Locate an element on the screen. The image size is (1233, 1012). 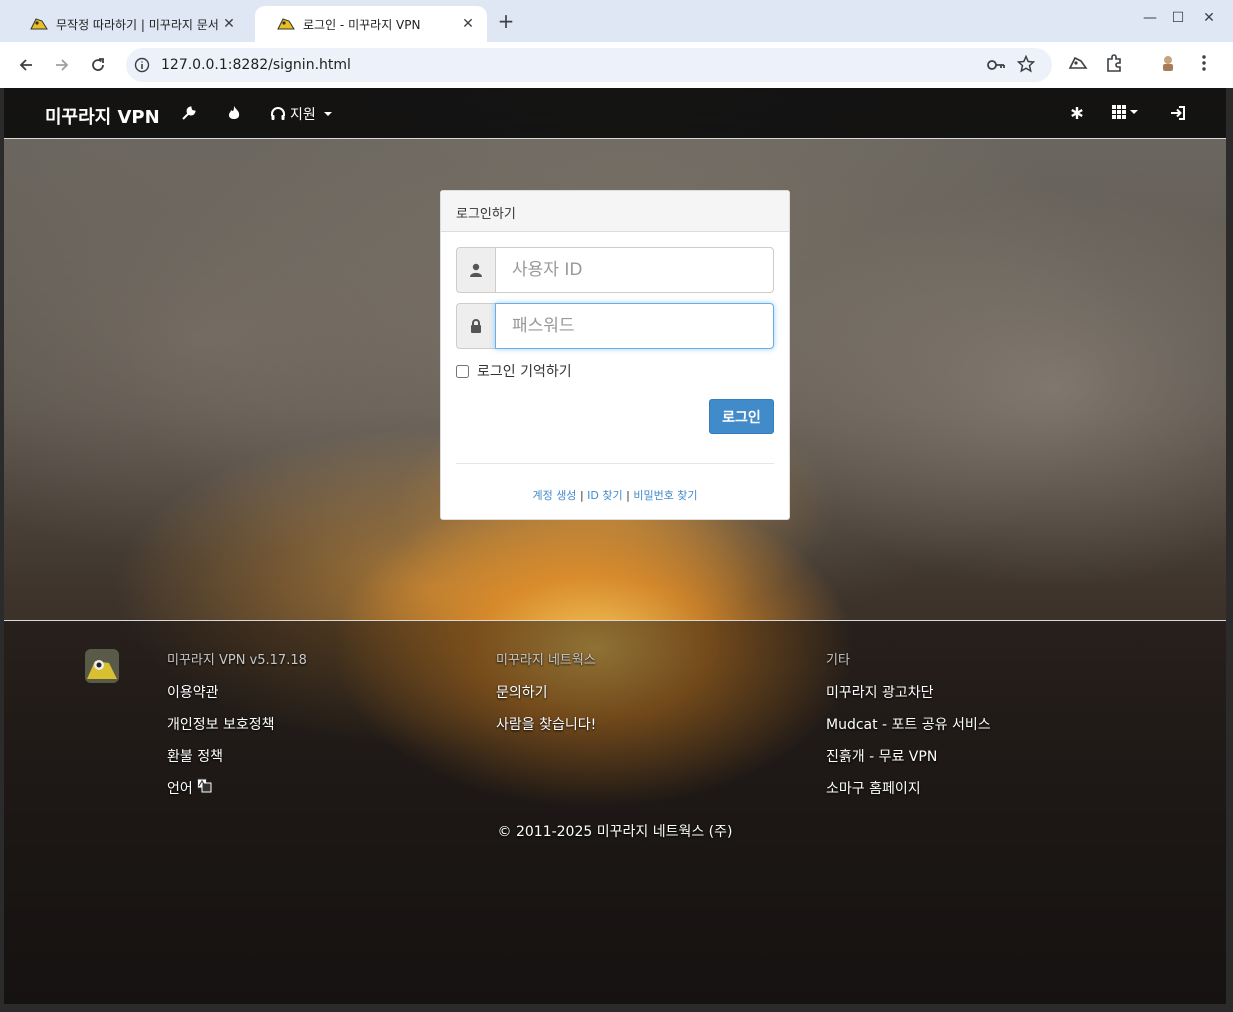
footer-heading: 기타 is located at coordinates (838, 660).